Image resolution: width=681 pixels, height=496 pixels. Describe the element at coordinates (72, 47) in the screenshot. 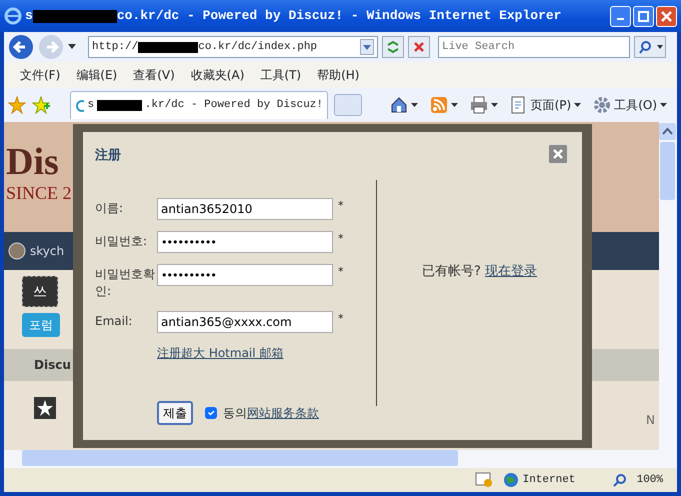

I see `dropdown-arrow-icon` at that location.